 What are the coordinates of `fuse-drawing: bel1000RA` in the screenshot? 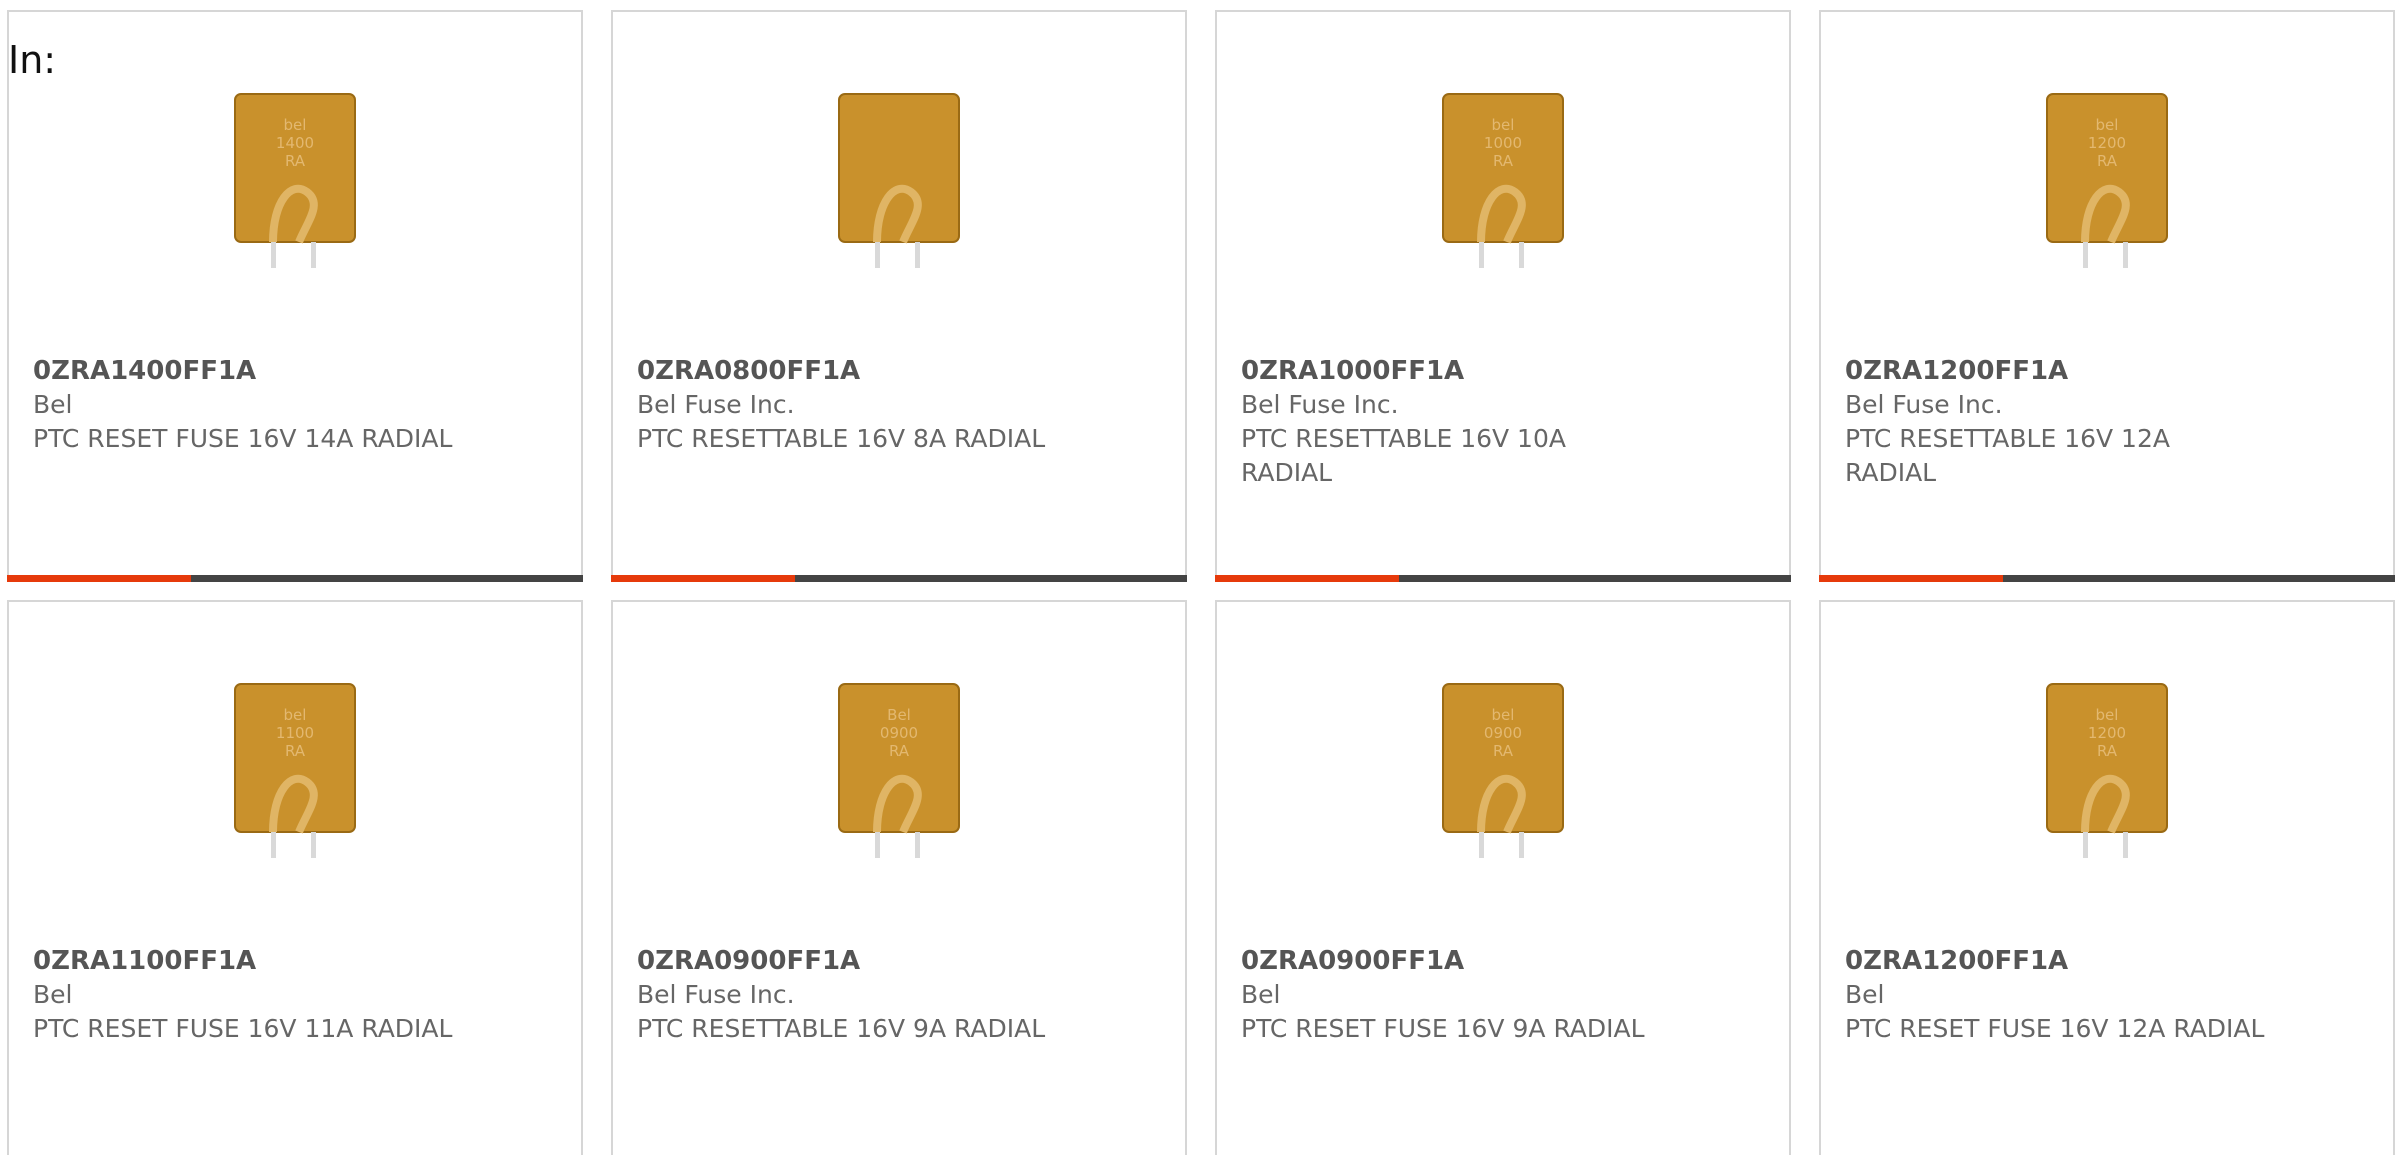 It's located at (1503, 180).